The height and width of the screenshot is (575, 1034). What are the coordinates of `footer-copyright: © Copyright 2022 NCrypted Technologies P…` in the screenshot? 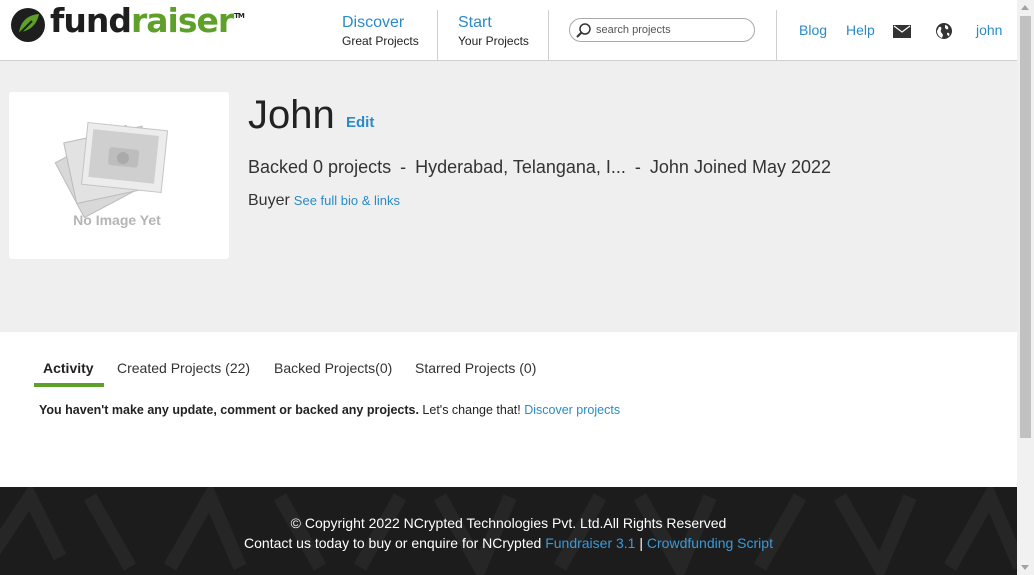 It's located at (508, 523).